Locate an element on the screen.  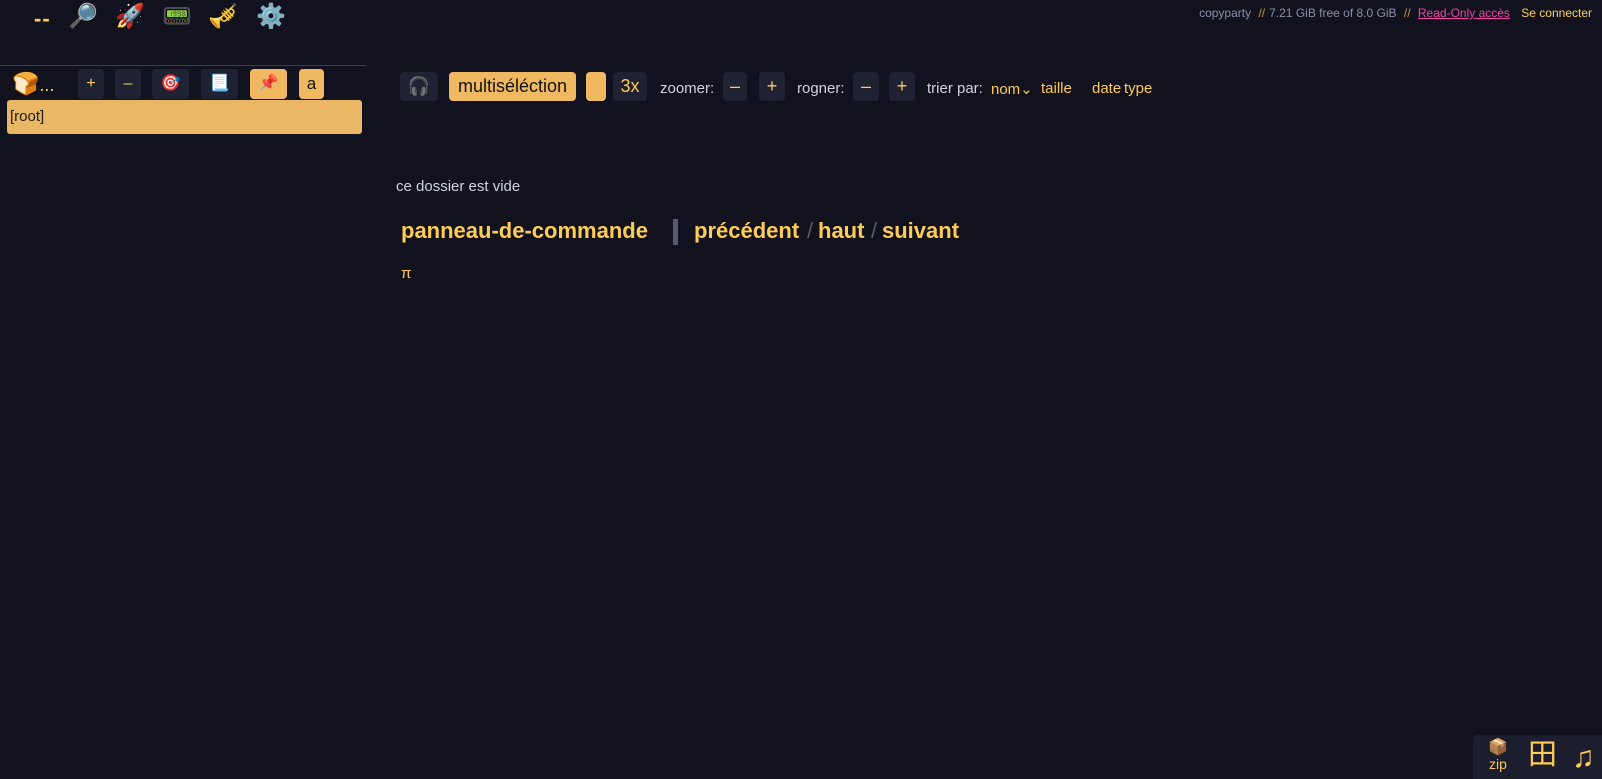
page-icon: 📃 is located at coordinates (219, 84).